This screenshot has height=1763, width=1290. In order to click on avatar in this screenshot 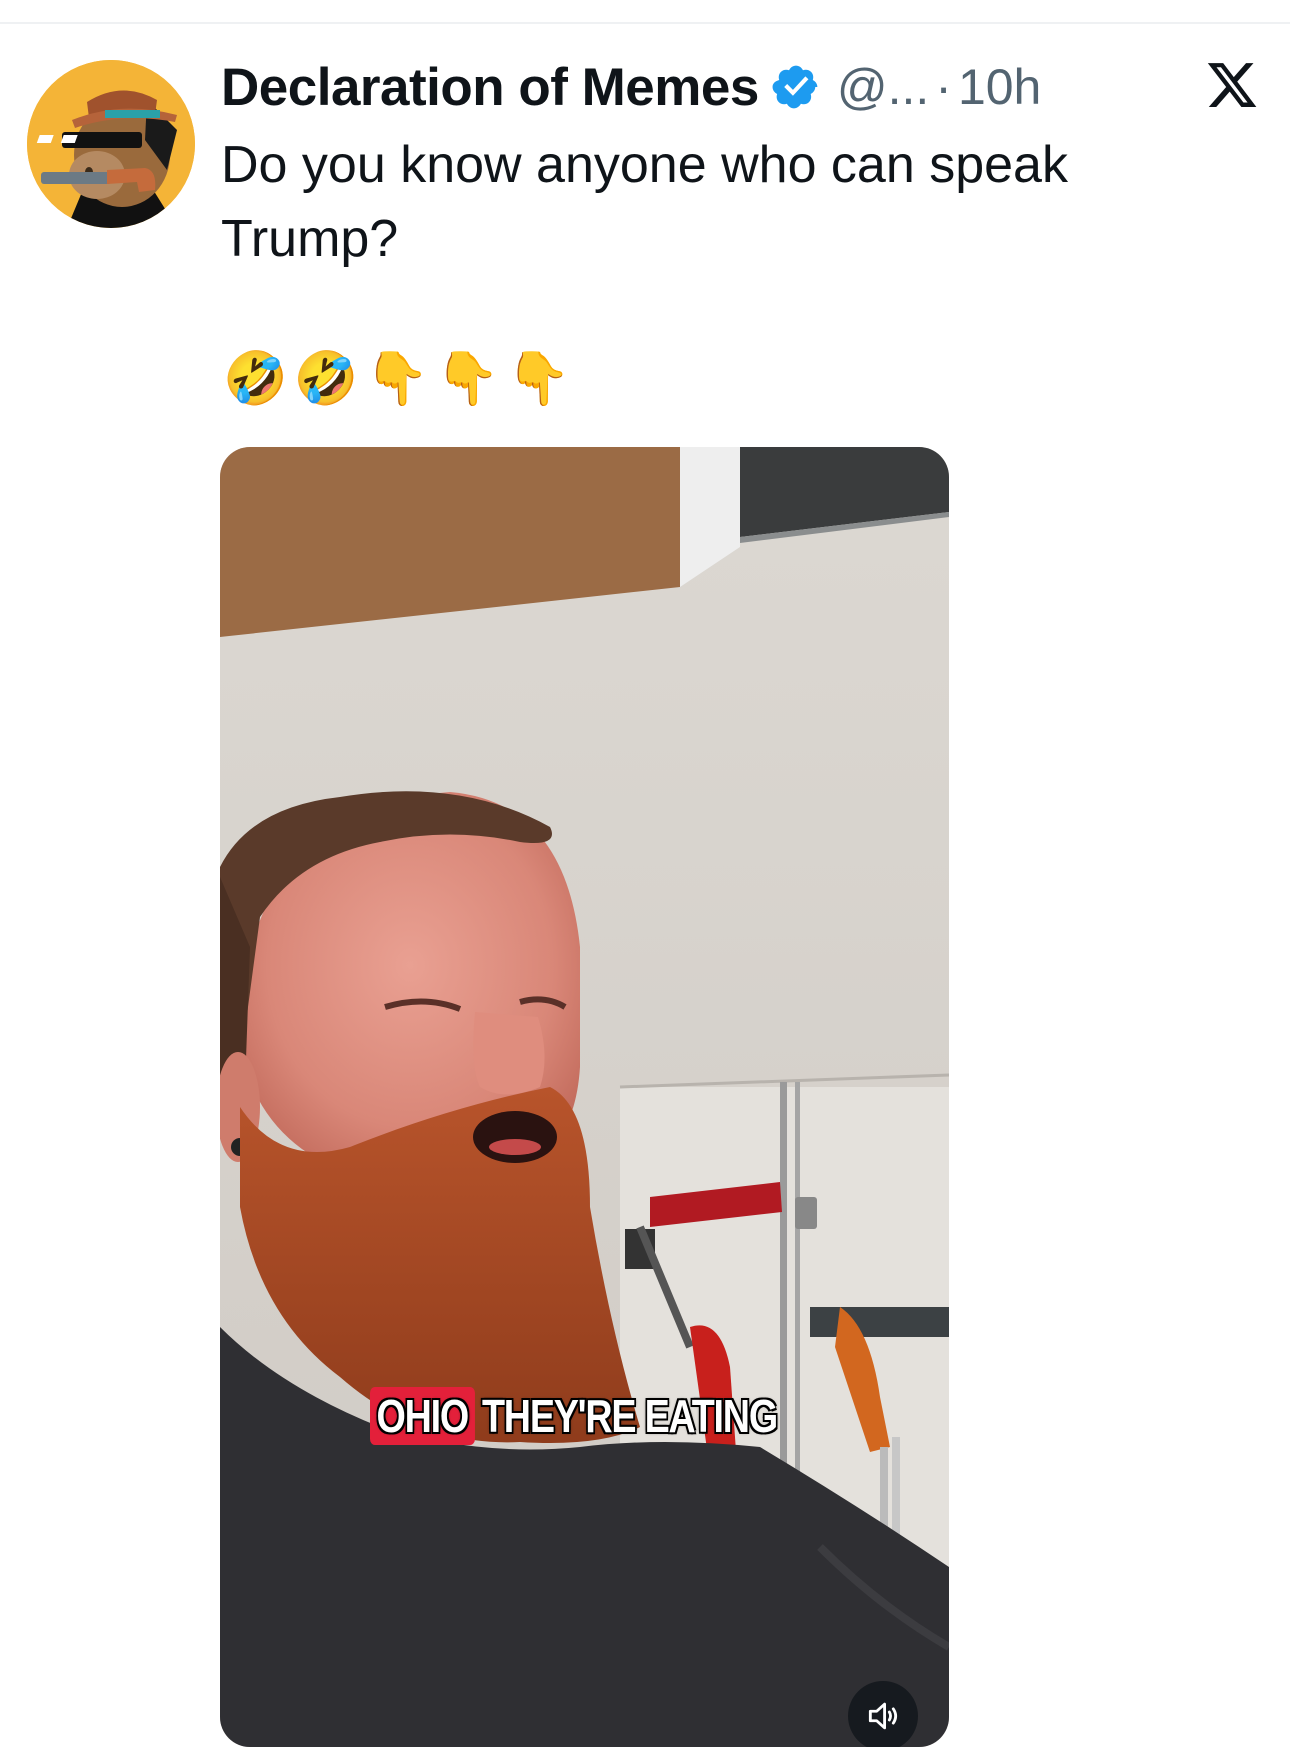, I will do `click(111, 144)`.